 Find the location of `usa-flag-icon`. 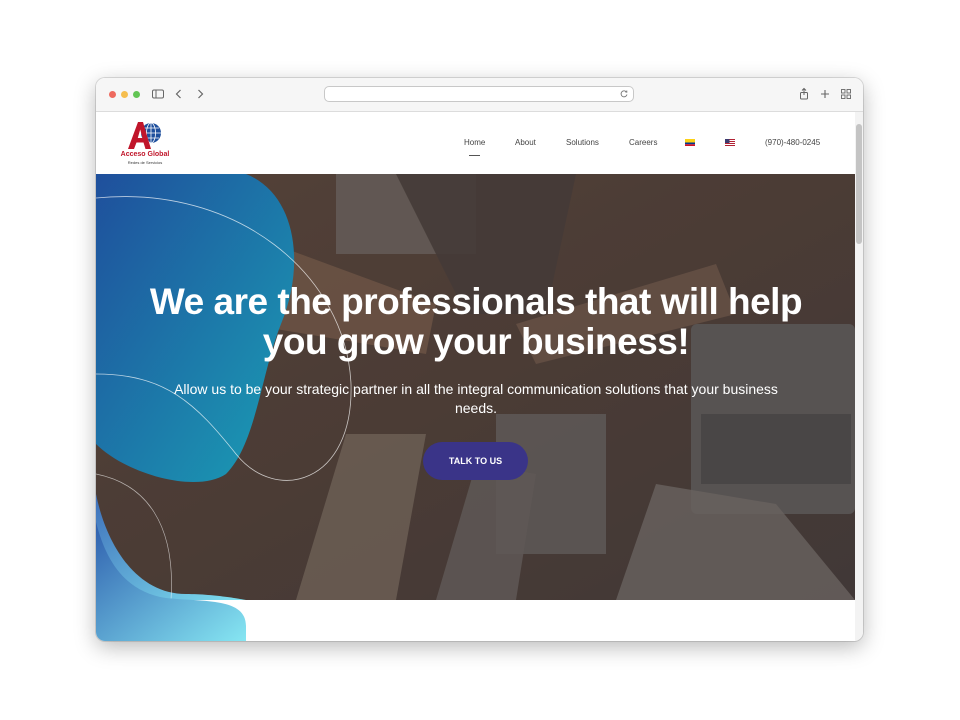

usa-flag-icon is located at coordinates (730, 142).